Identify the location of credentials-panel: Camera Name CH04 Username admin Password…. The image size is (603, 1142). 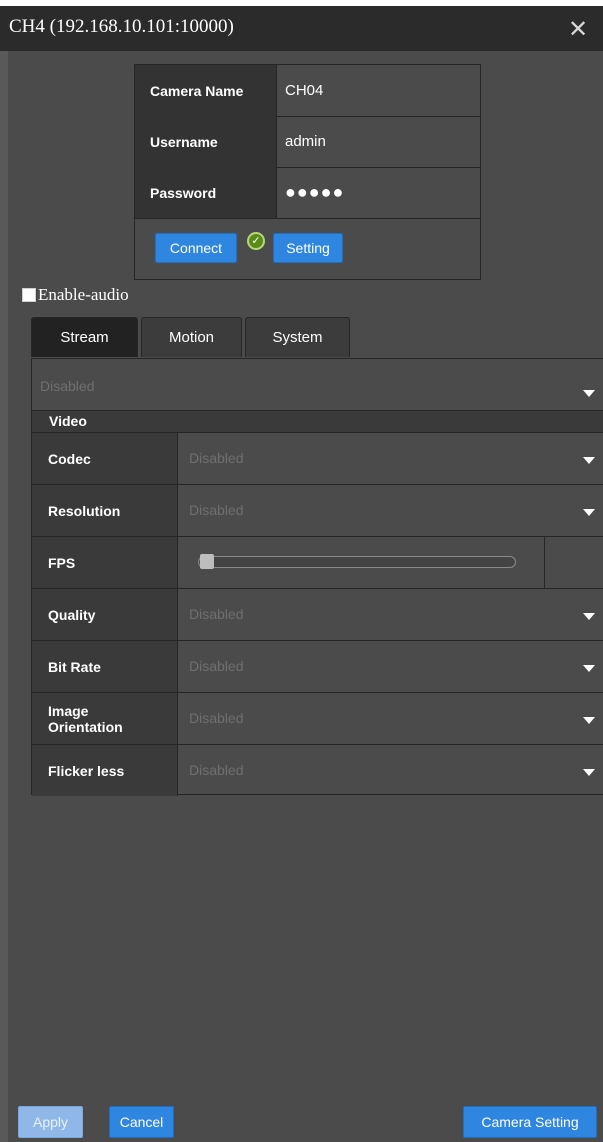
(307, 172).